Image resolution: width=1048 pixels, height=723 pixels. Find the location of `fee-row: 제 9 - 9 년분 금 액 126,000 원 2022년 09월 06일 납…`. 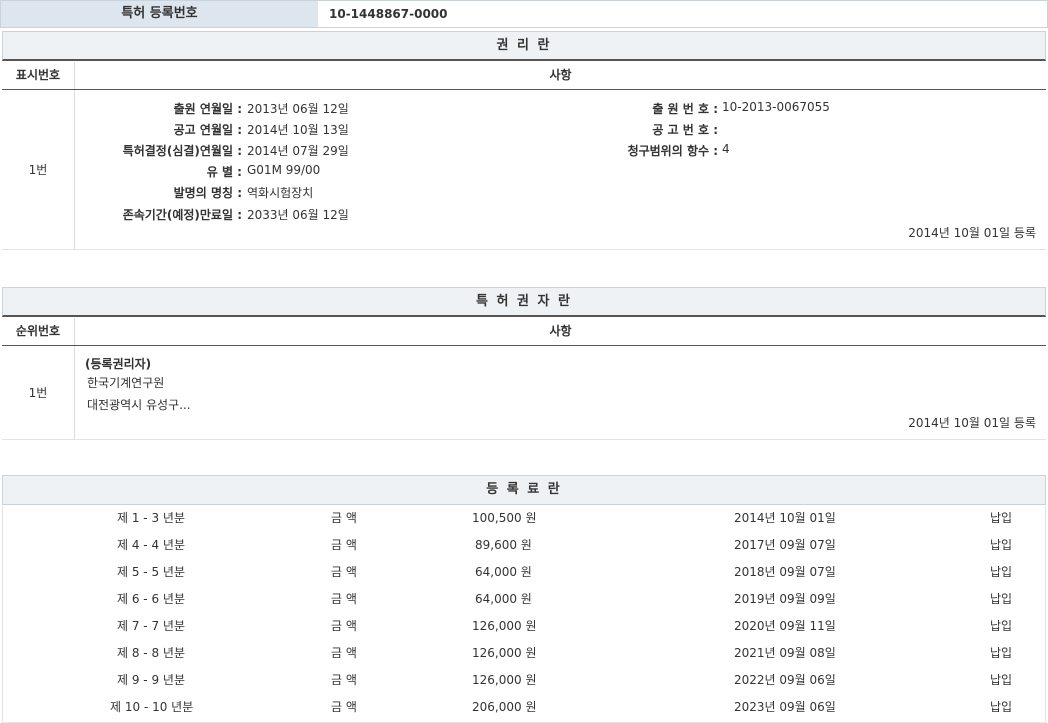

fee-row: 제 9 - 9 년분 금 액 126,000 원 2022년 09월 06일 납… is located at coordinates (524, 680).